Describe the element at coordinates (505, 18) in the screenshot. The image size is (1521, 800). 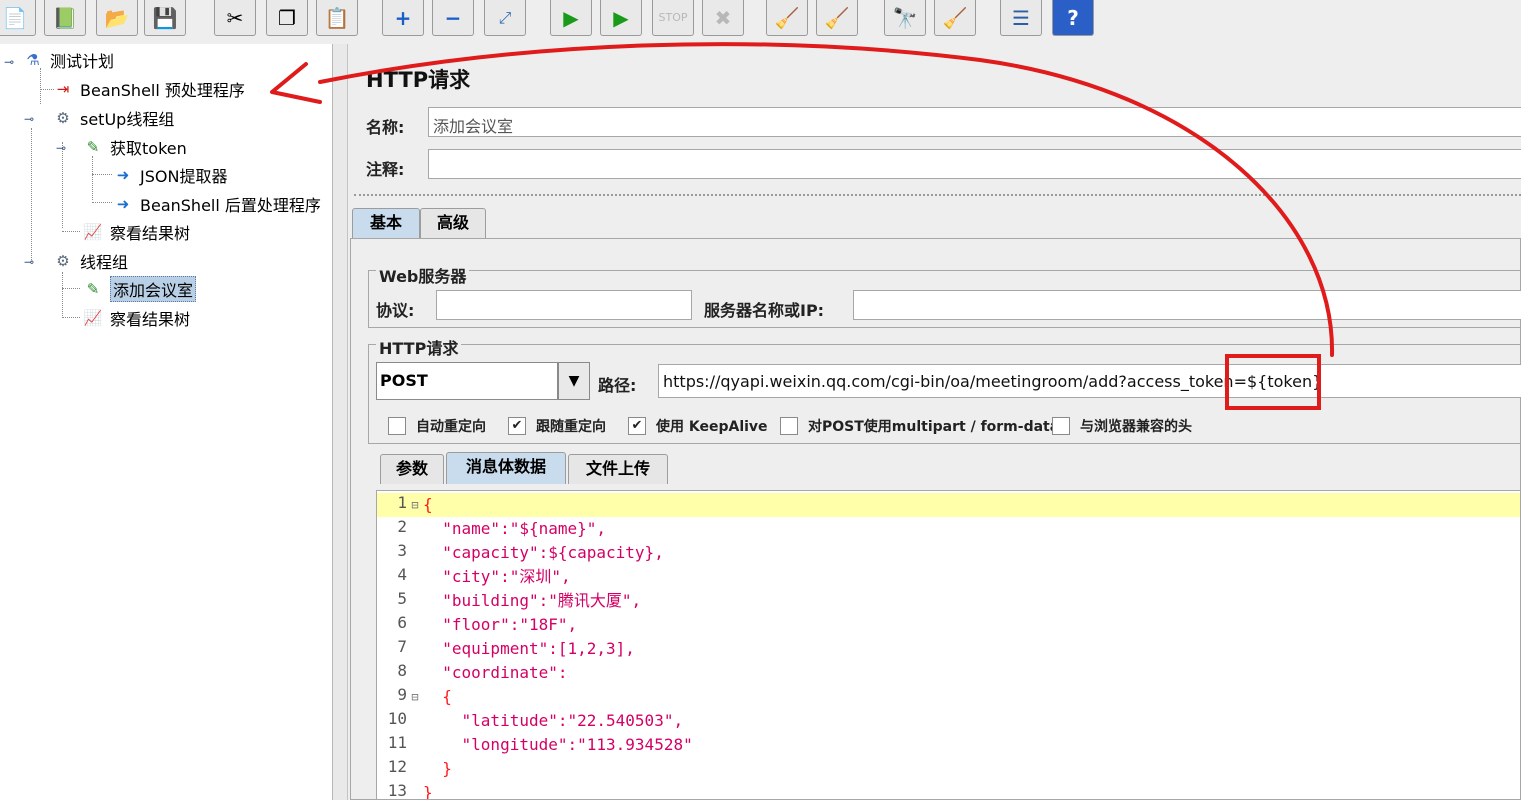
I see `toggle-icon: ⤢` at that location.